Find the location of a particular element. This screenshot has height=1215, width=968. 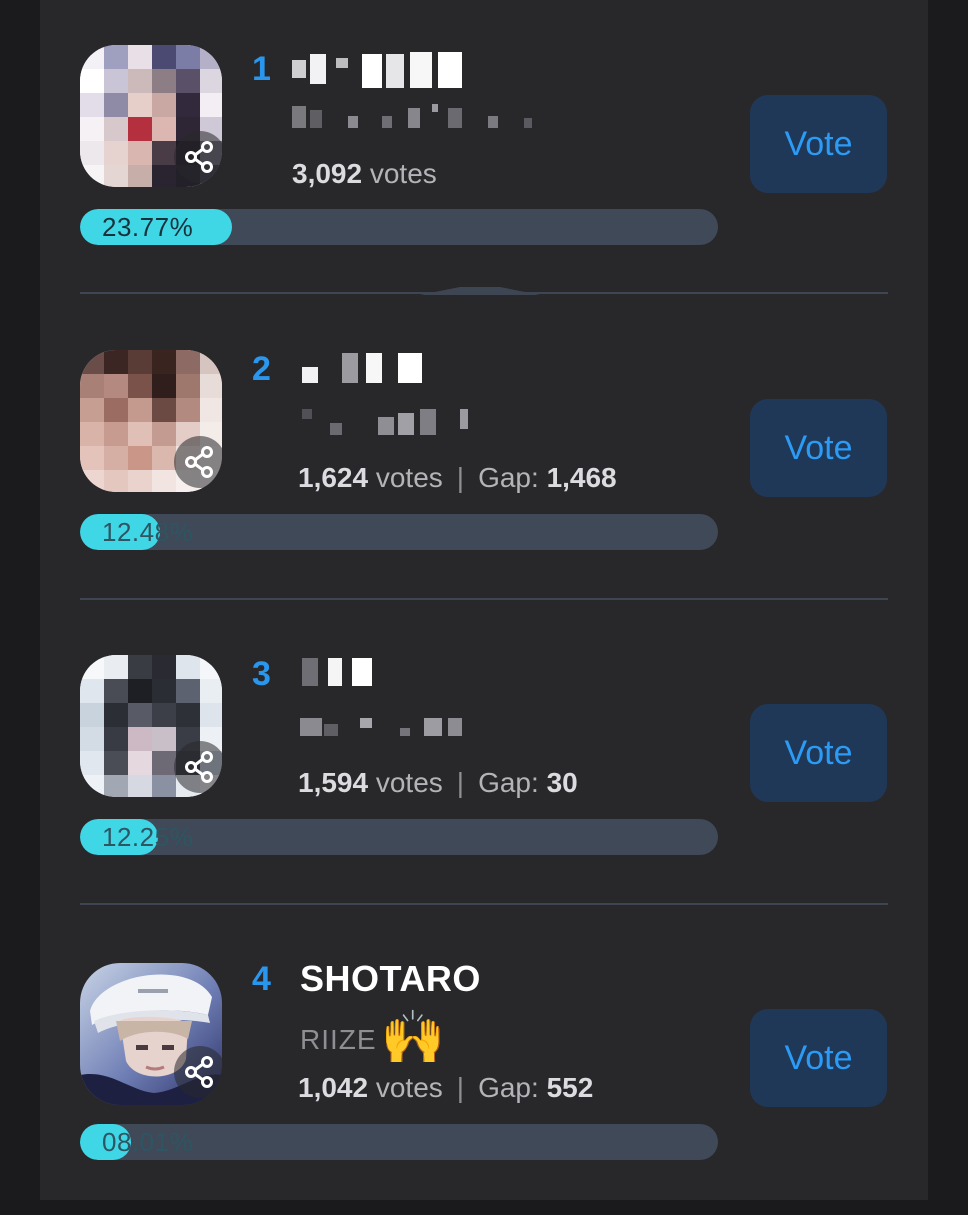

divider-notch is located at coordinates (480, 291).